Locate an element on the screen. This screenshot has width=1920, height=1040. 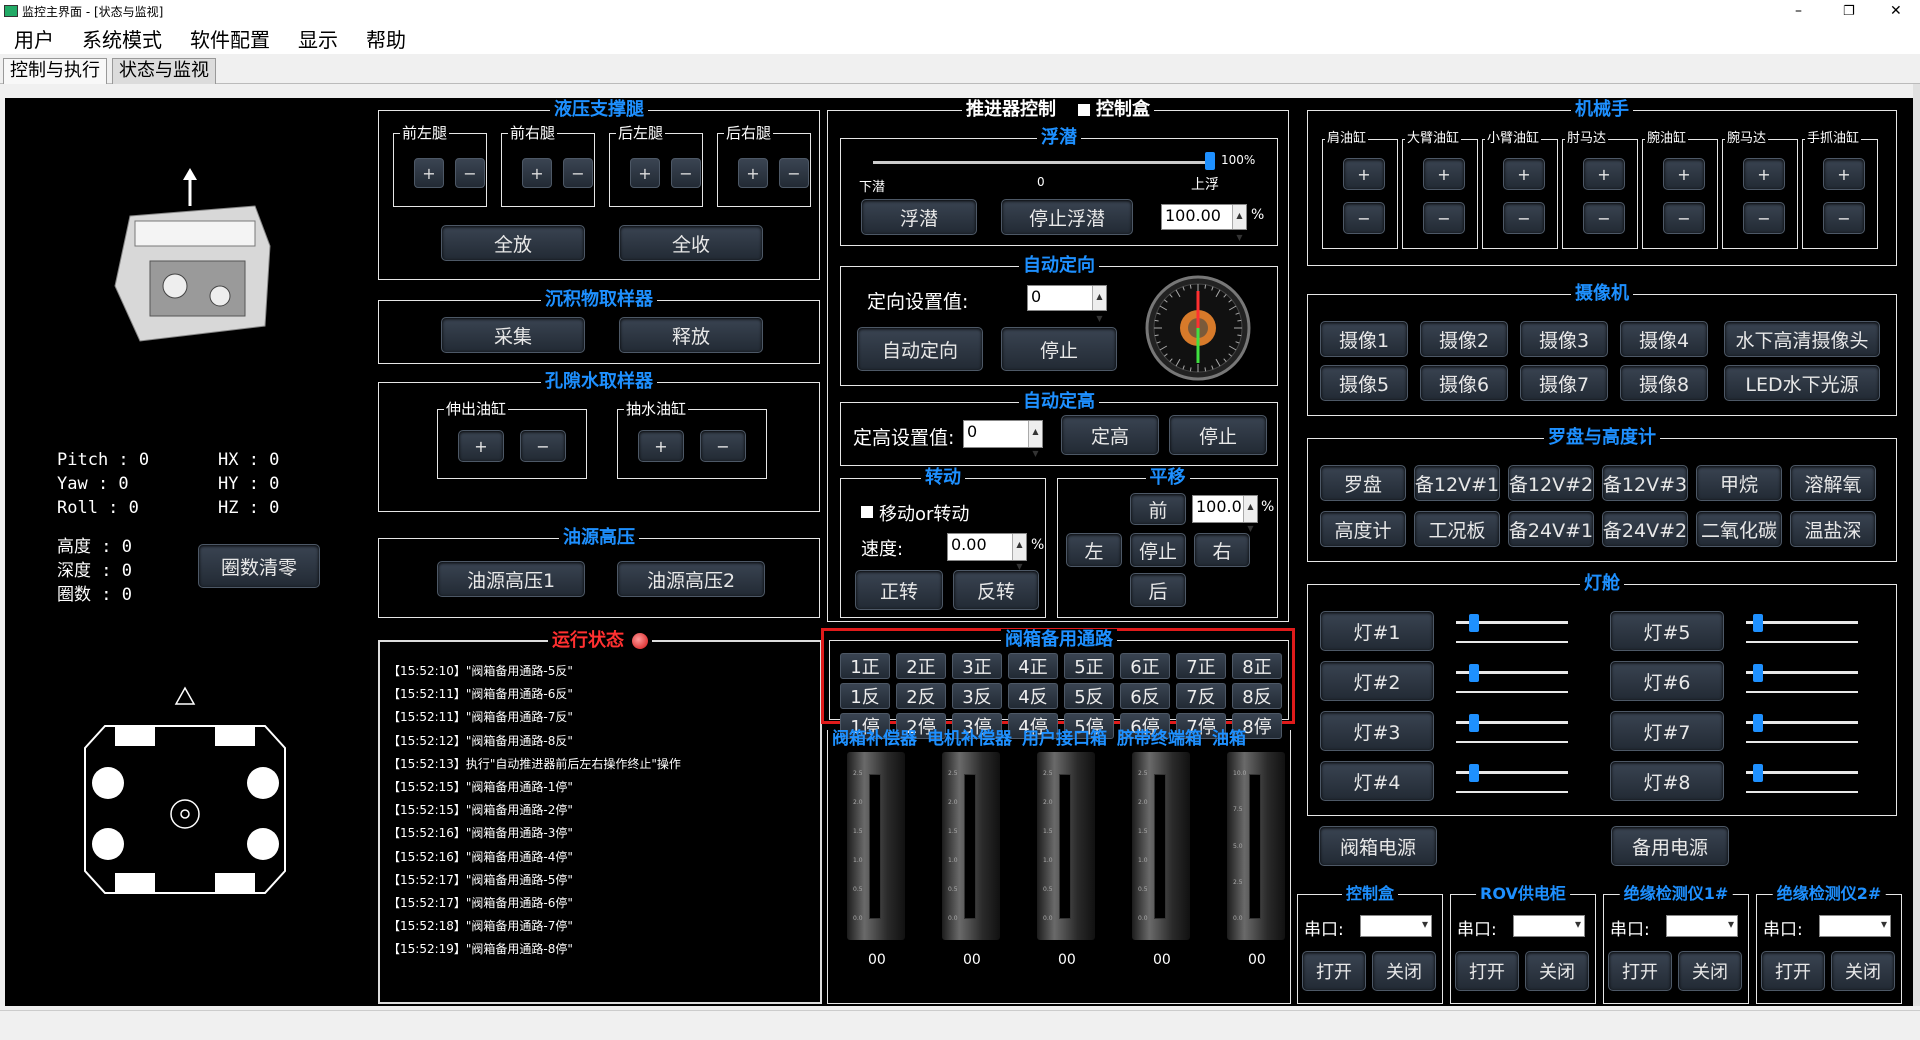
float-slider-knob is located at coordinates (1210, 161).